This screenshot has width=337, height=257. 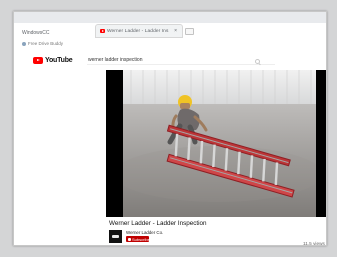 I want to click on new-tab-button, so click(x=189, y=31).